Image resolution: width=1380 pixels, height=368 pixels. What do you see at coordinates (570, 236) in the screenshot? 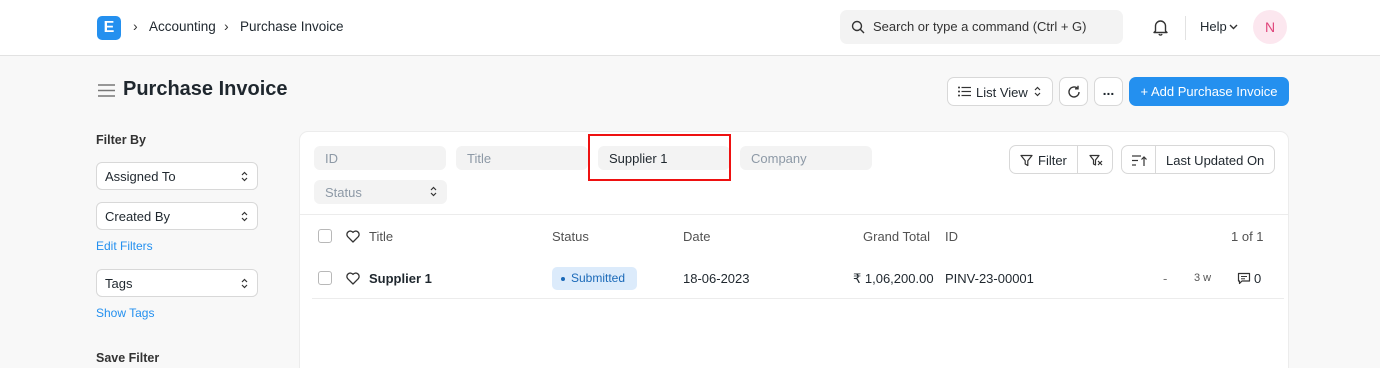
I see `column-header-status: Status` at bounding box center [570, 236].